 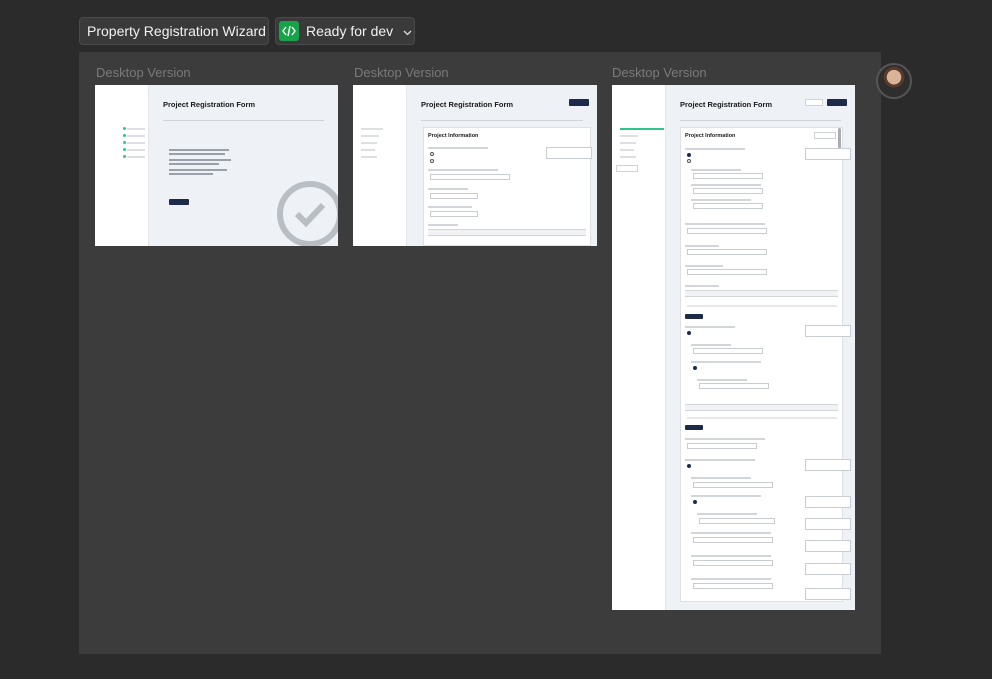 What do you see at coordinates (143, 72) in the screenshot?
I see `frame-label-1: Desktop Version` at bounding box center [143, 72].